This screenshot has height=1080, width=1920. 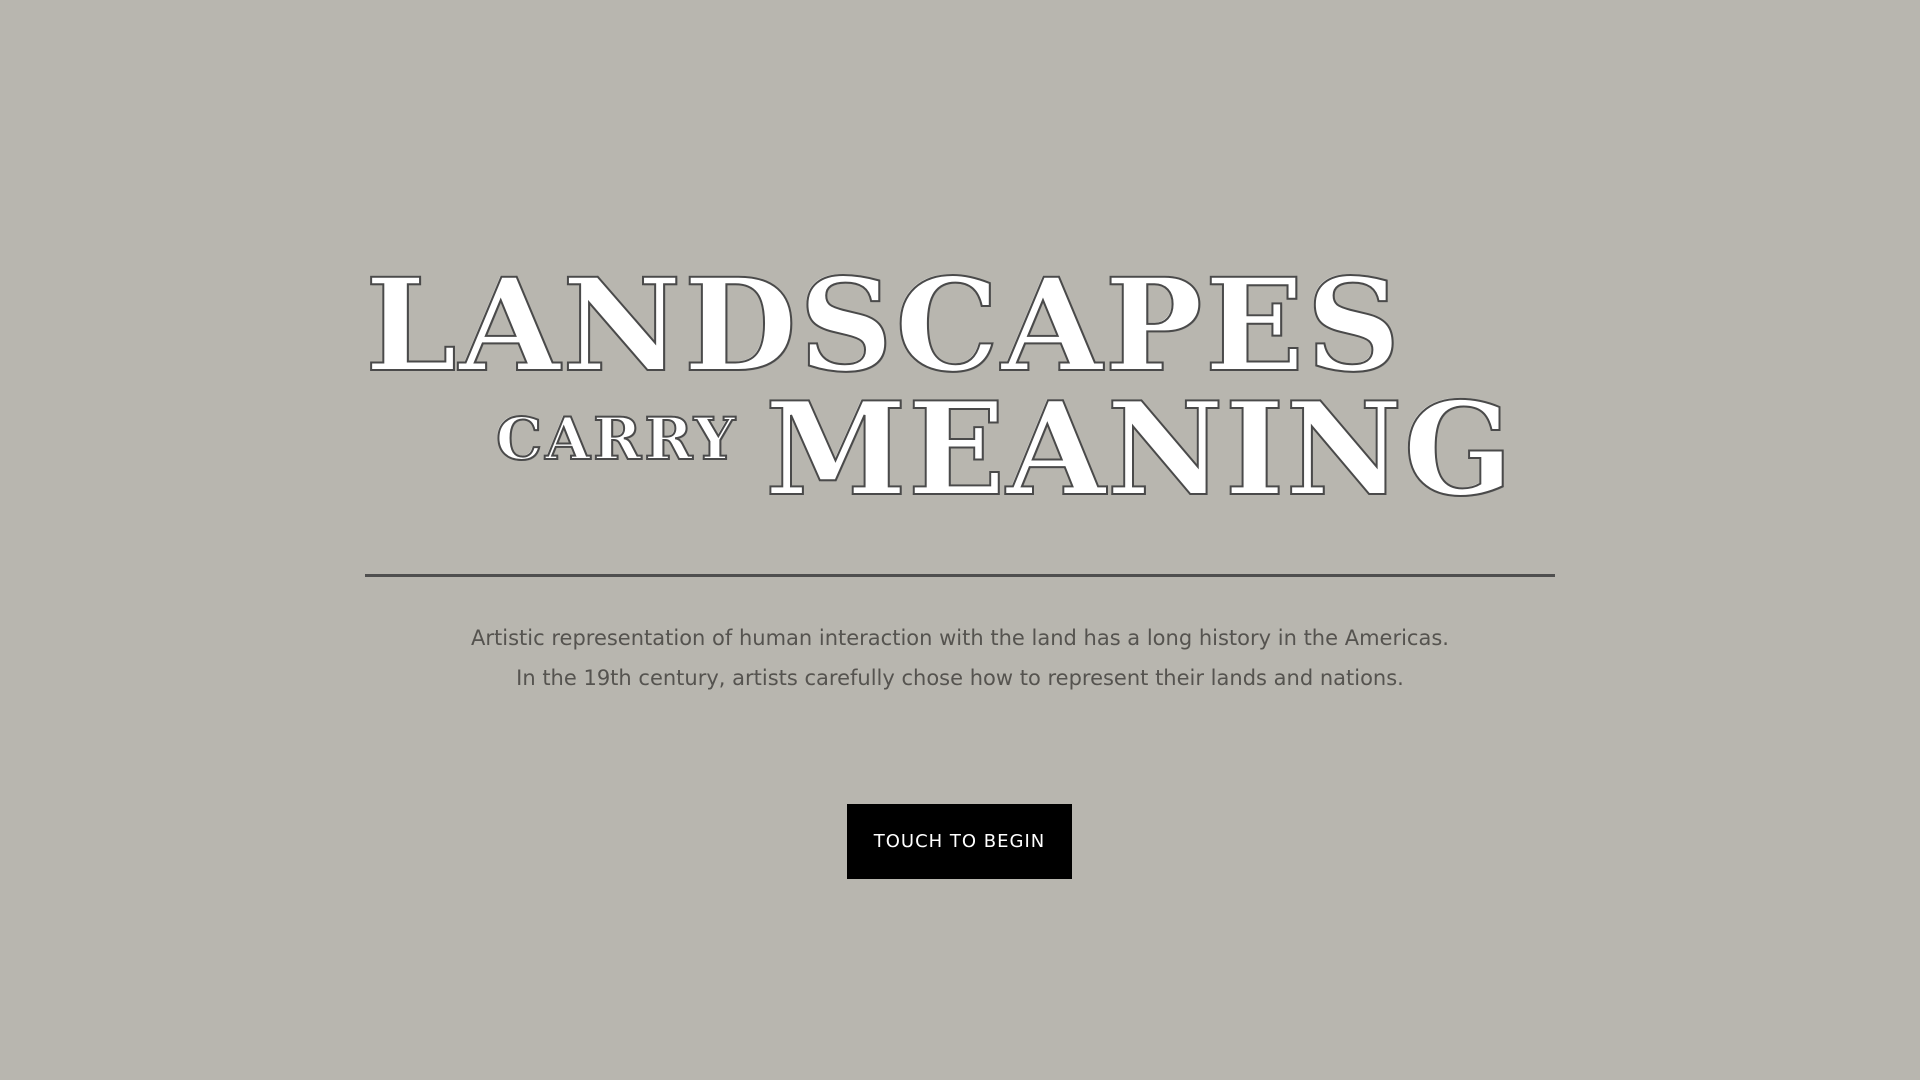 I want to click on title-word-carry: CARRY, so click(x=617, y=439).